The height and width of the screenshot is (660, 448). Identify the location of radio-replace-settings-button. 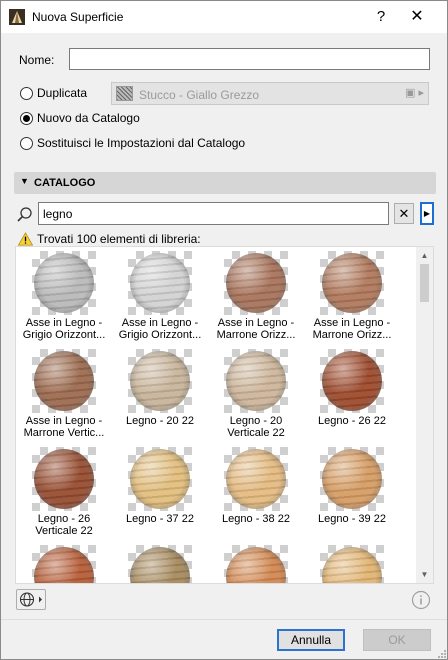
(26, 143).